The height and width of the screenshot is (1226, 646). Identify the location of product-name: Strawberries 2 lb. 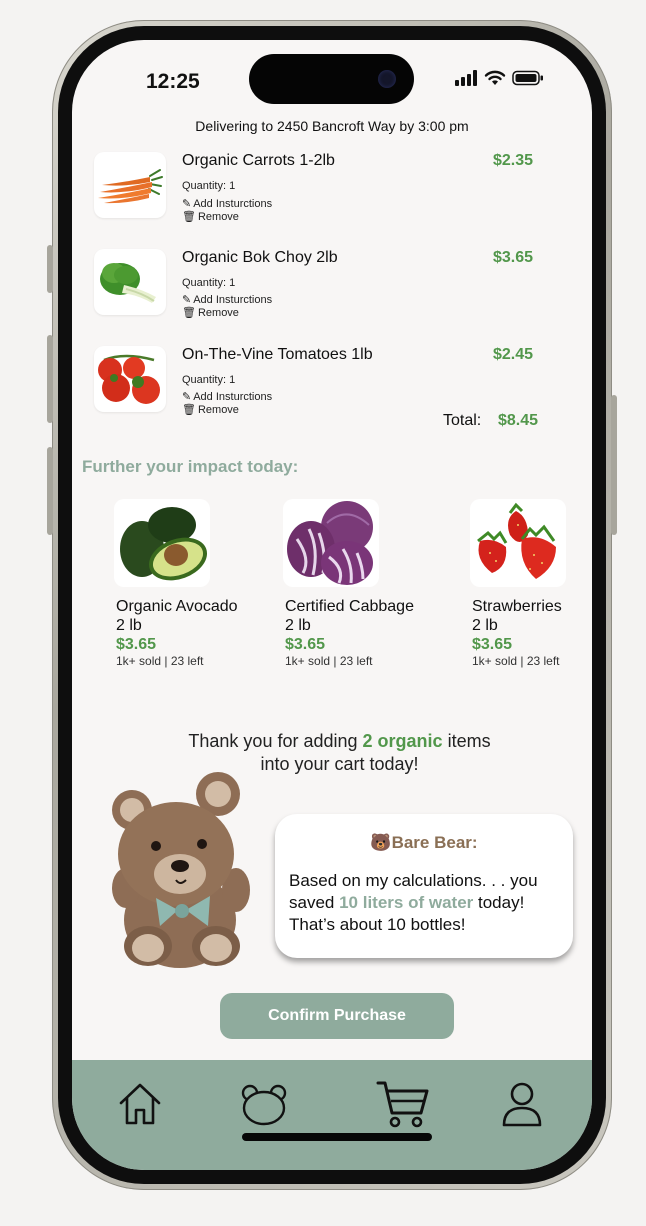
(517, 616).